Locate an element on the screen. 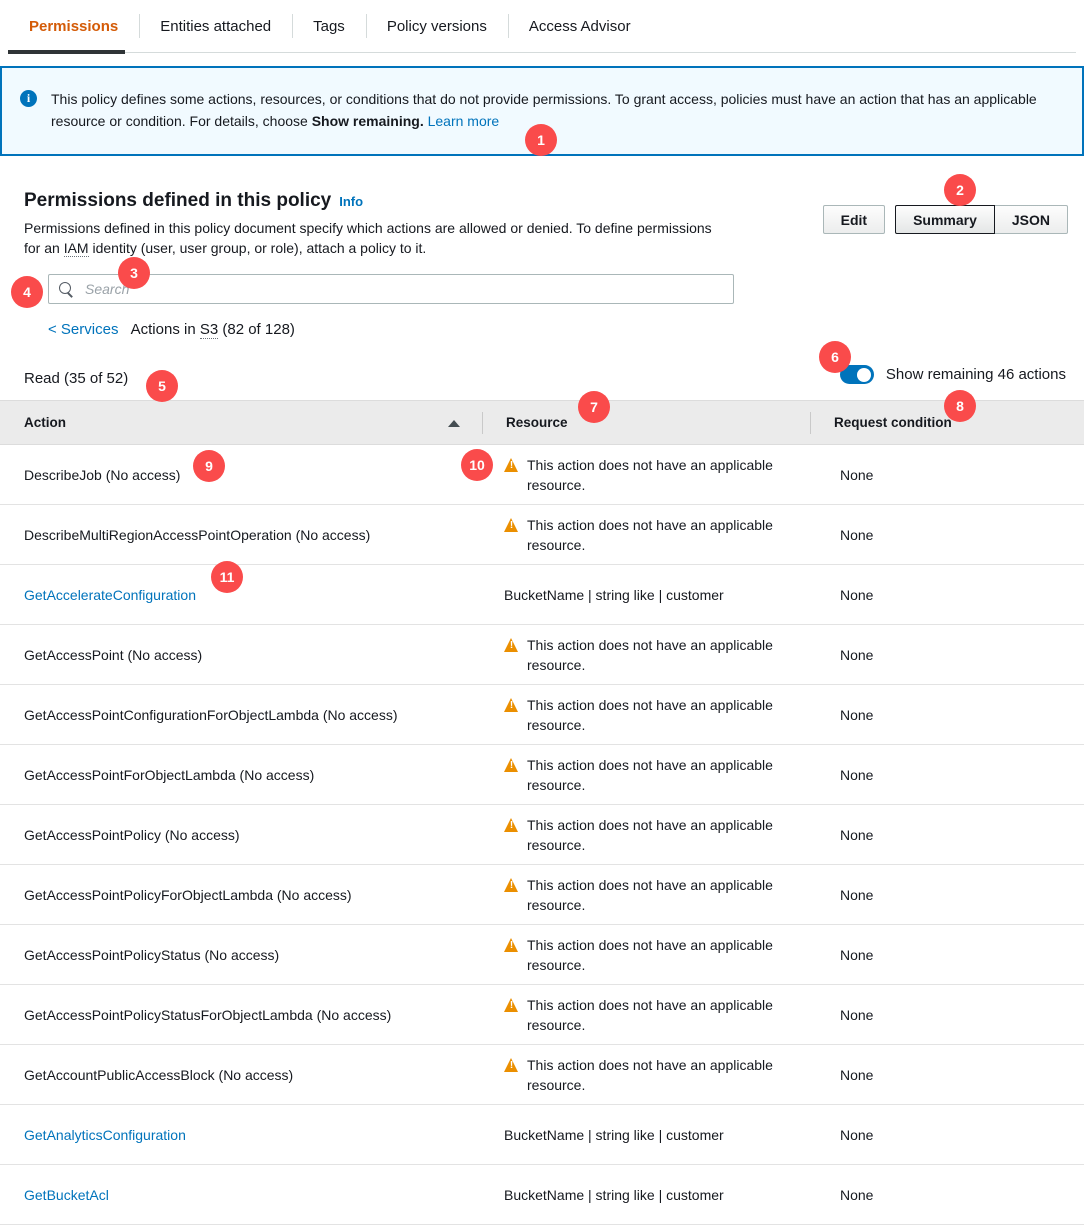 The width and height of the screenshot is (1084, 1225). edit-button: Edit is located at coordinates (854, 219).